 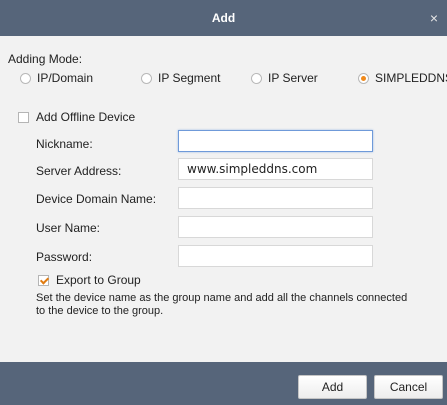 What do you see at coordinates (98, 280) in the screenshot?
I see `checkbox-label: Export to Group` at bounding box center [98, 280].